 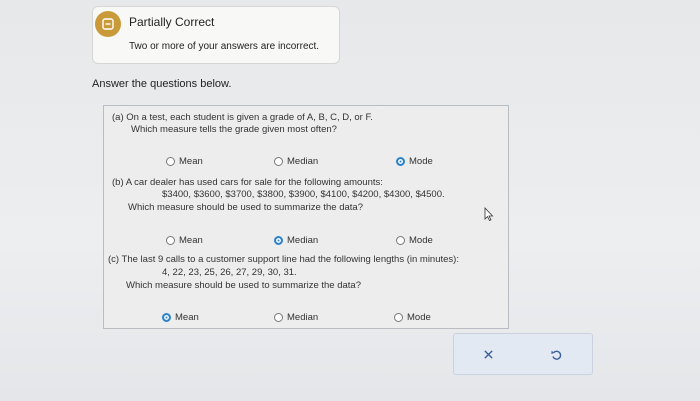 I want to click on option-c-median: Median, so click(x=296, y=317).